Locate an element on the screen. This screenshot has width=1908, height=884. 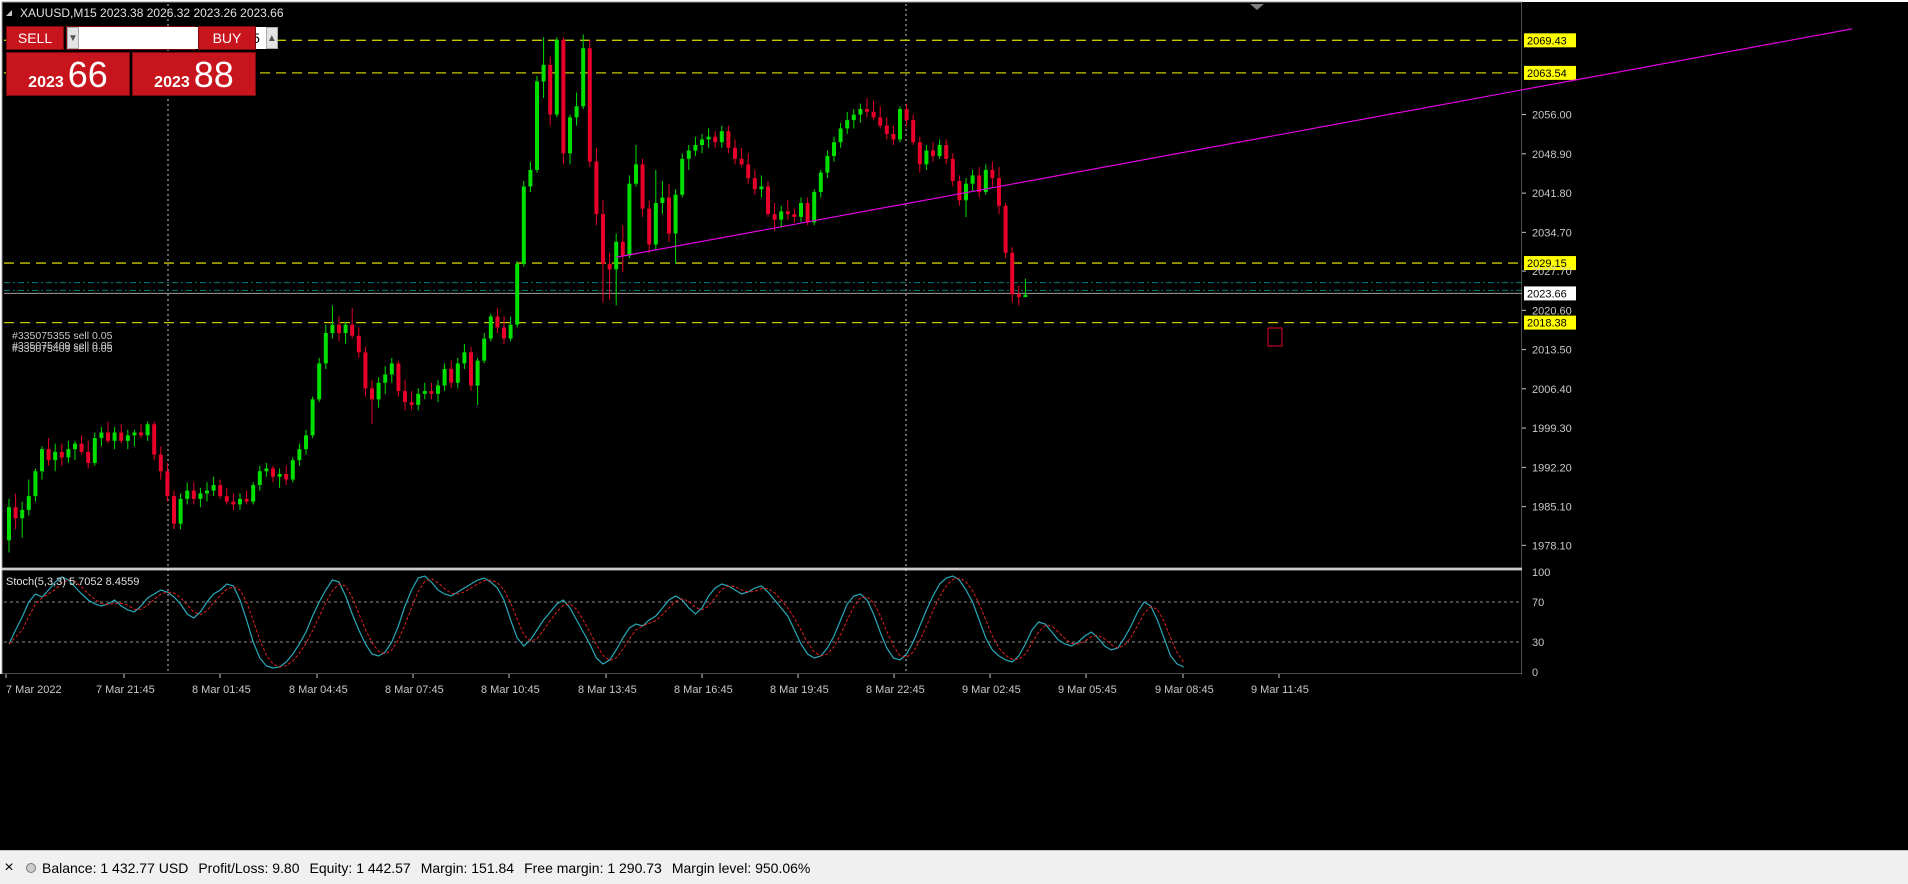
level-price-tag: 2063.54 is located at coordinates (1550, 72).